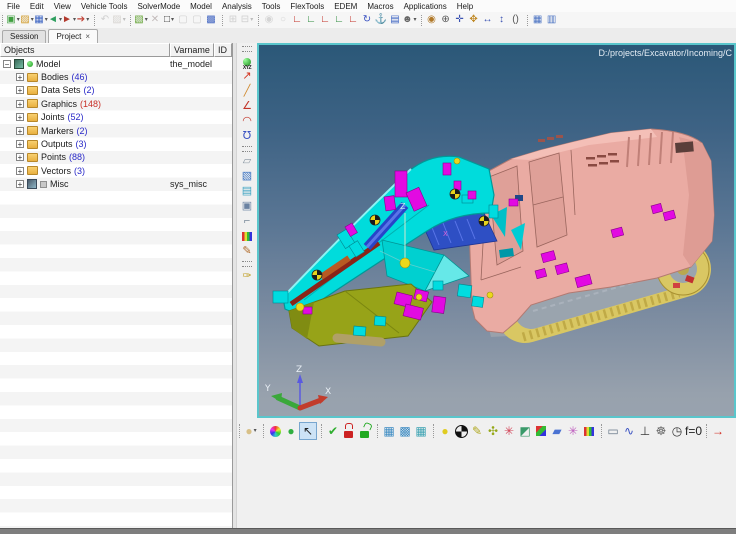 Image resolution: width=736 pixels, height=534 pixels. I want to click on appearance-monitor-icon: ▤, so click(247, 191).